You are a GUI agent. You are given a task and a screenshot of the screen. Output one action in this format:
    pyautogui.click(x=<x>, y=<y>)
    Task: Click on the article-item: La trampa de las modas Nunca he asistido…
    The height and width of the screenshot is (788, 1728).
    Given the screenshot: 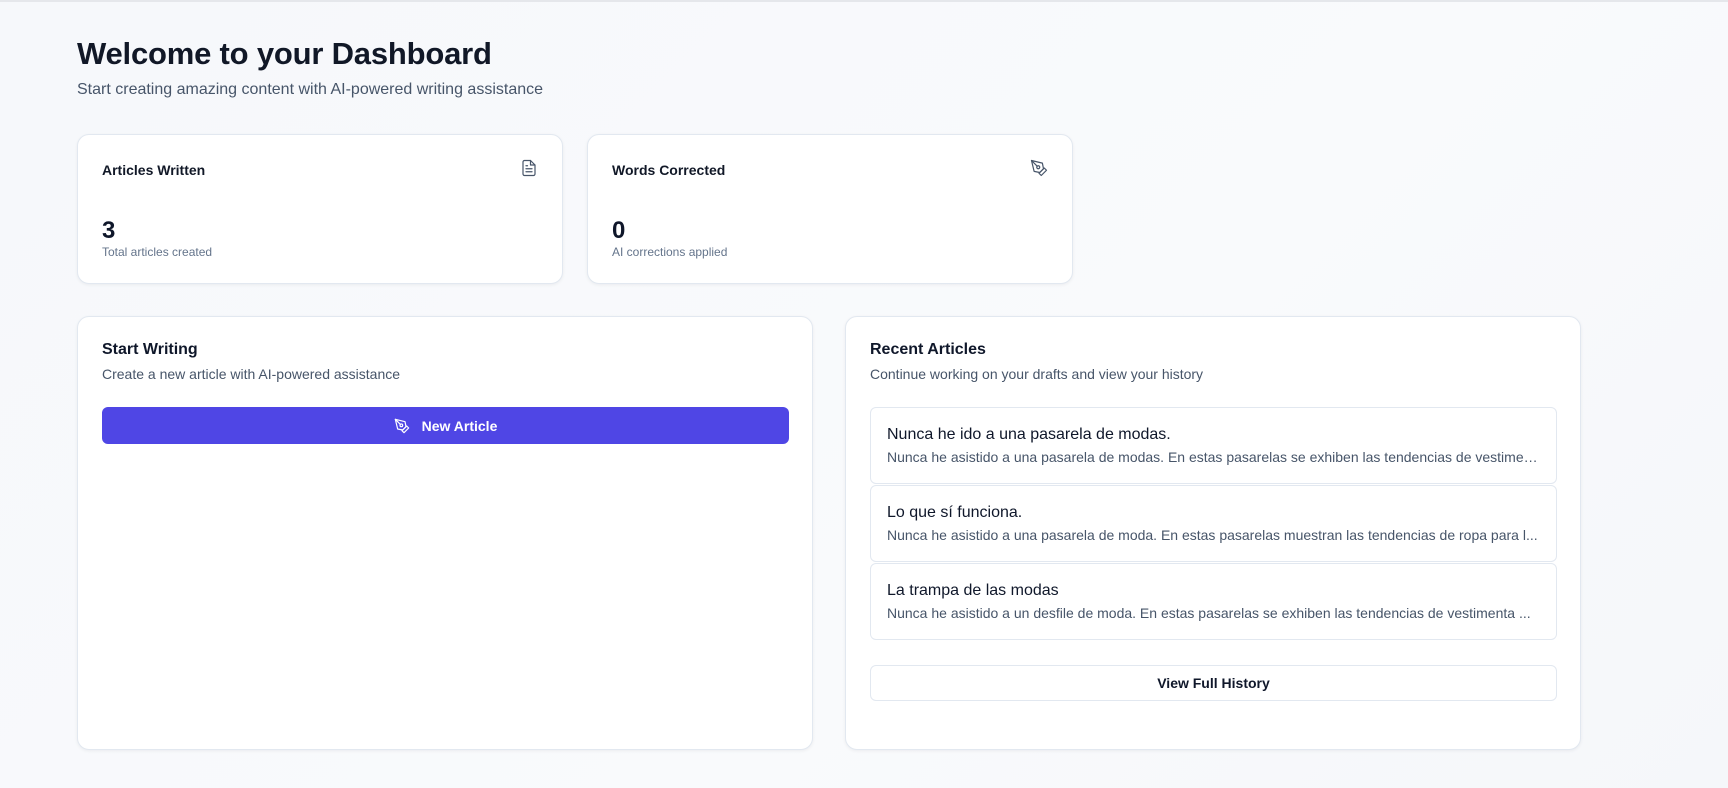 What is the action you would take?
    pyautogui.click(x=1213, y=601)
    